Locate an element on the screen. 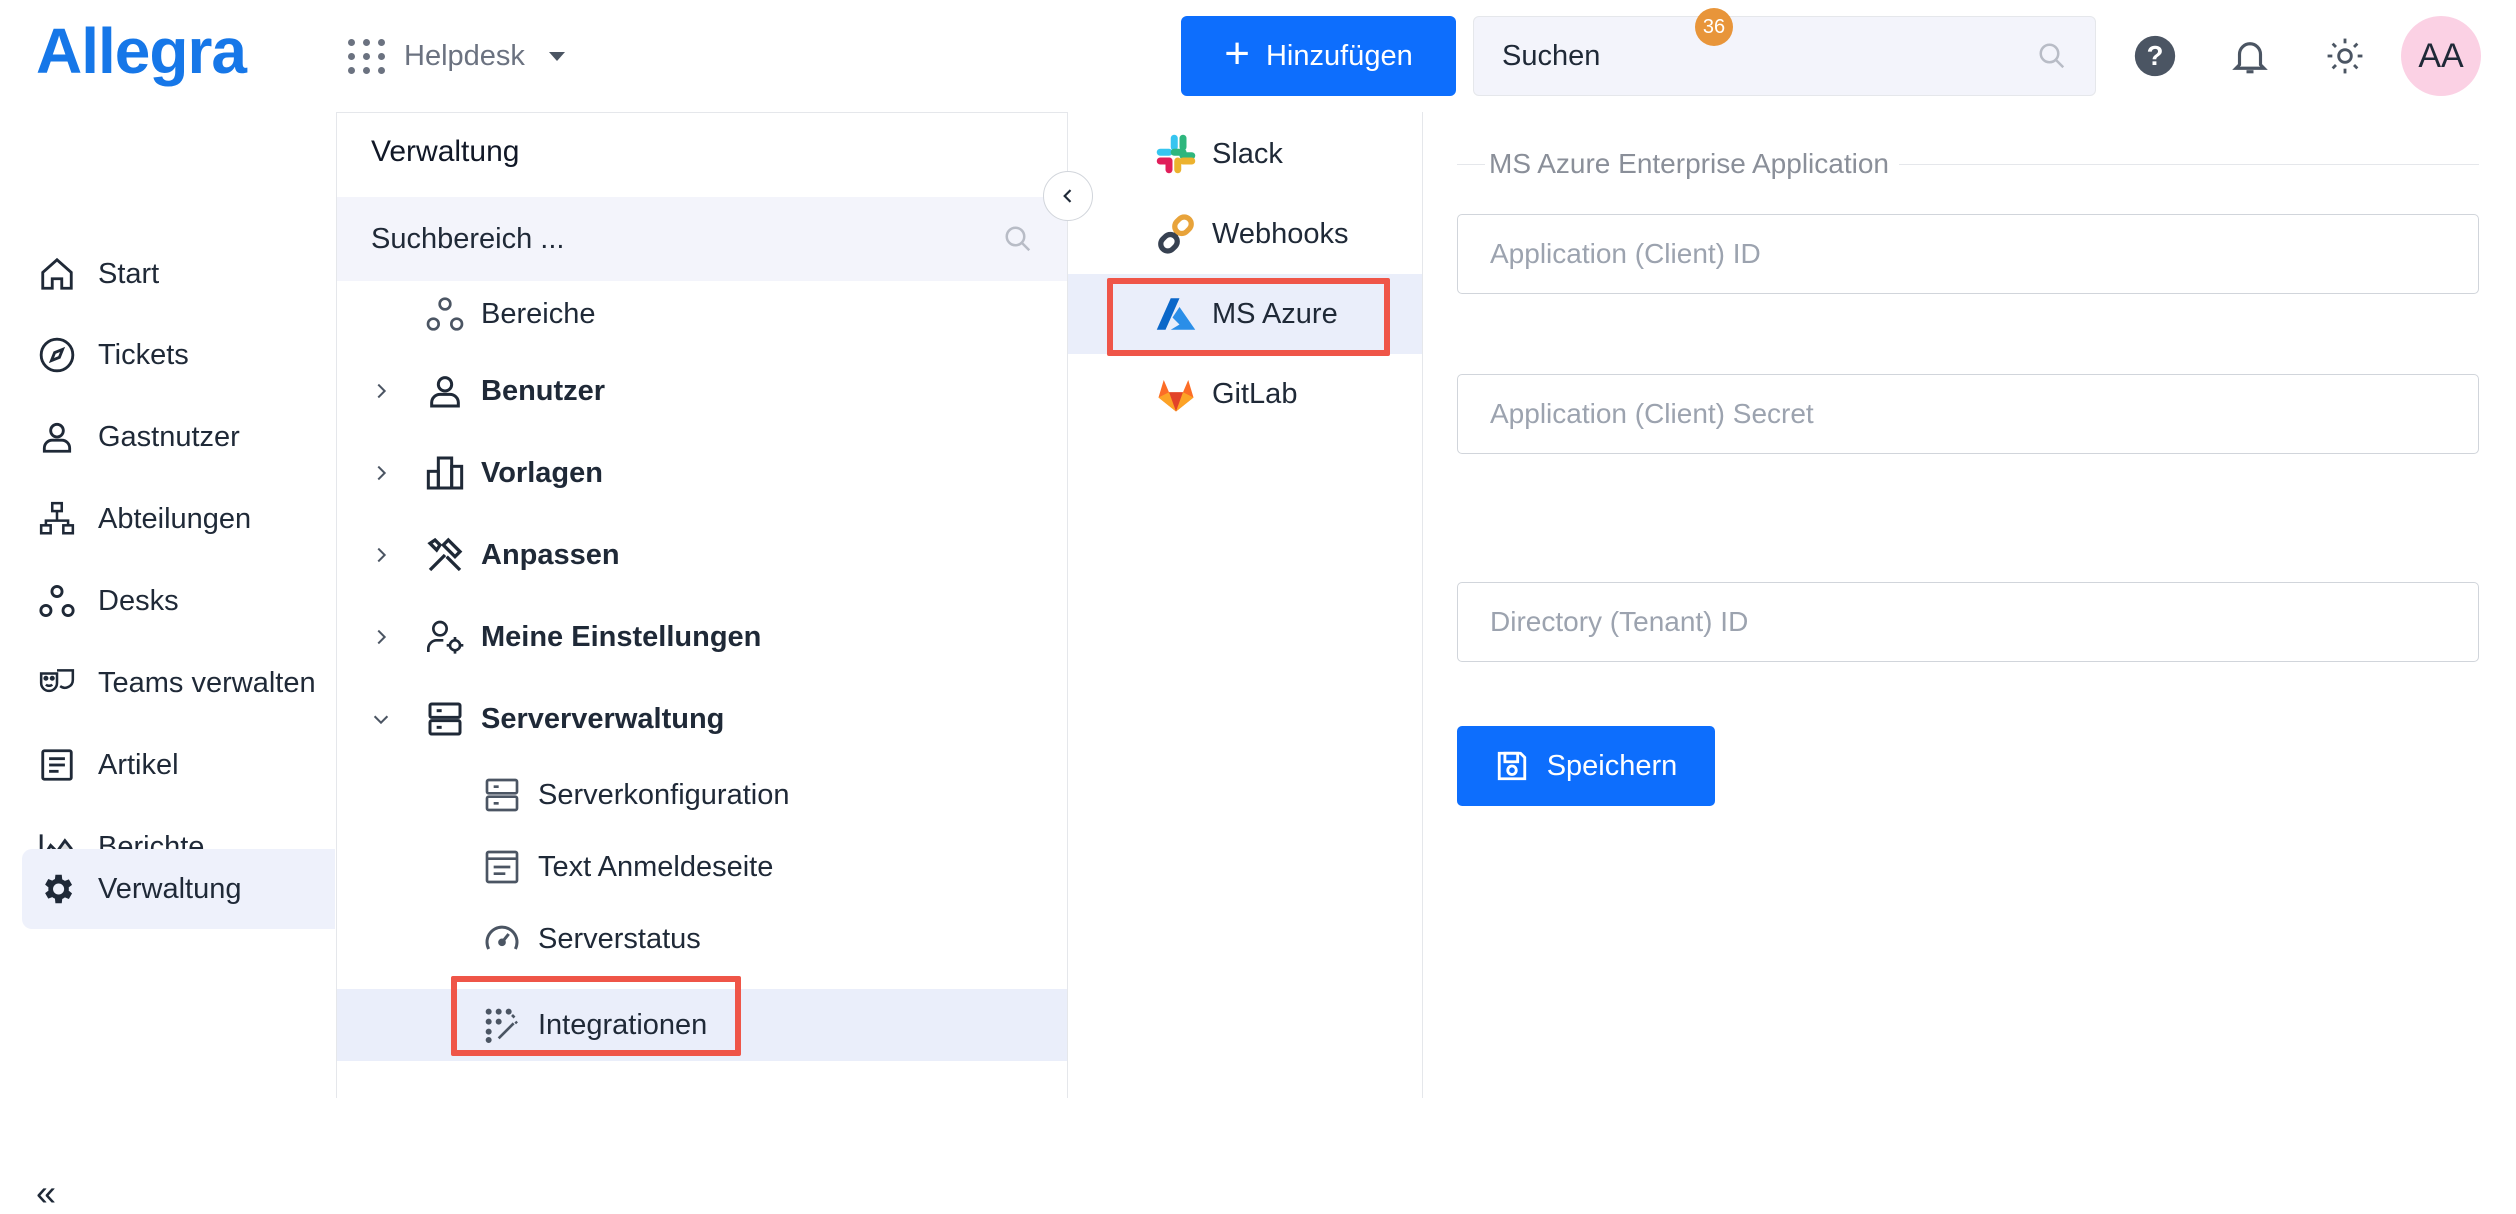 This screenshot has width=2516, height=1214. collapse-sidebar-button: « is located at coordinates (46, 1193).